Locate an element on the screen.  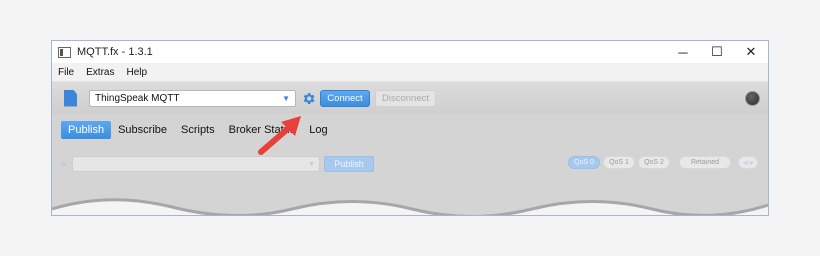
retained-toggle: Retained is located at coordinates (705, 162).